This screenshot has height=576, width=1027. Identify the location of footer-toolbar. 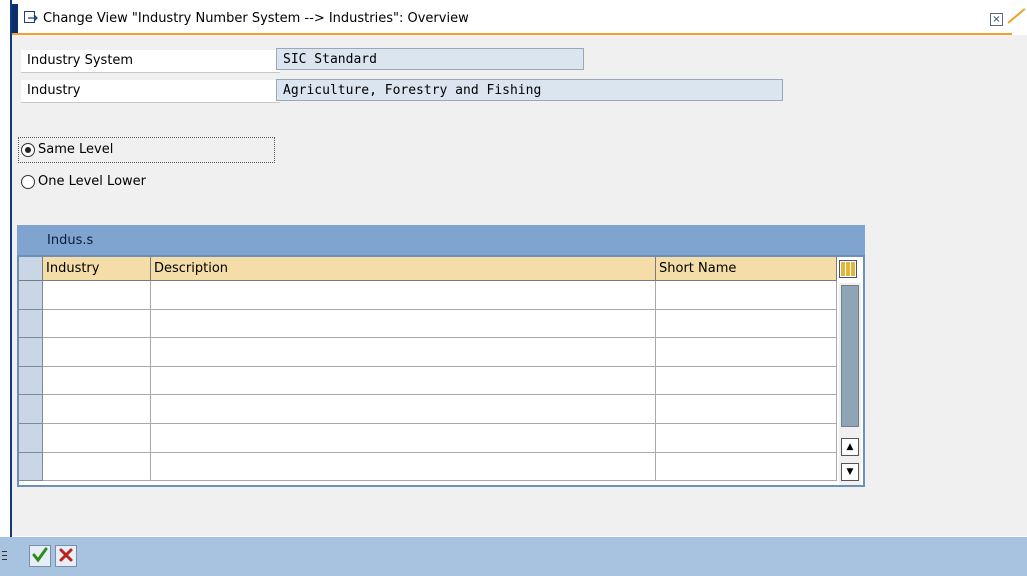
(513, 556).